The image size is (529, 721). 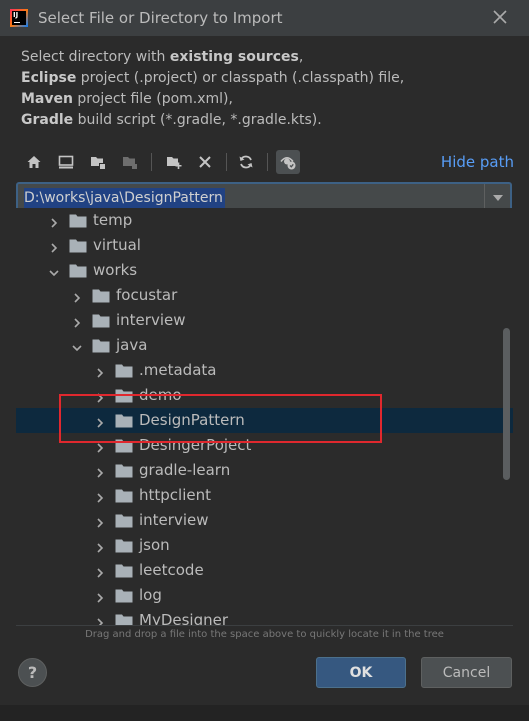 I want to click on close-button, so click(x=500, y=17).